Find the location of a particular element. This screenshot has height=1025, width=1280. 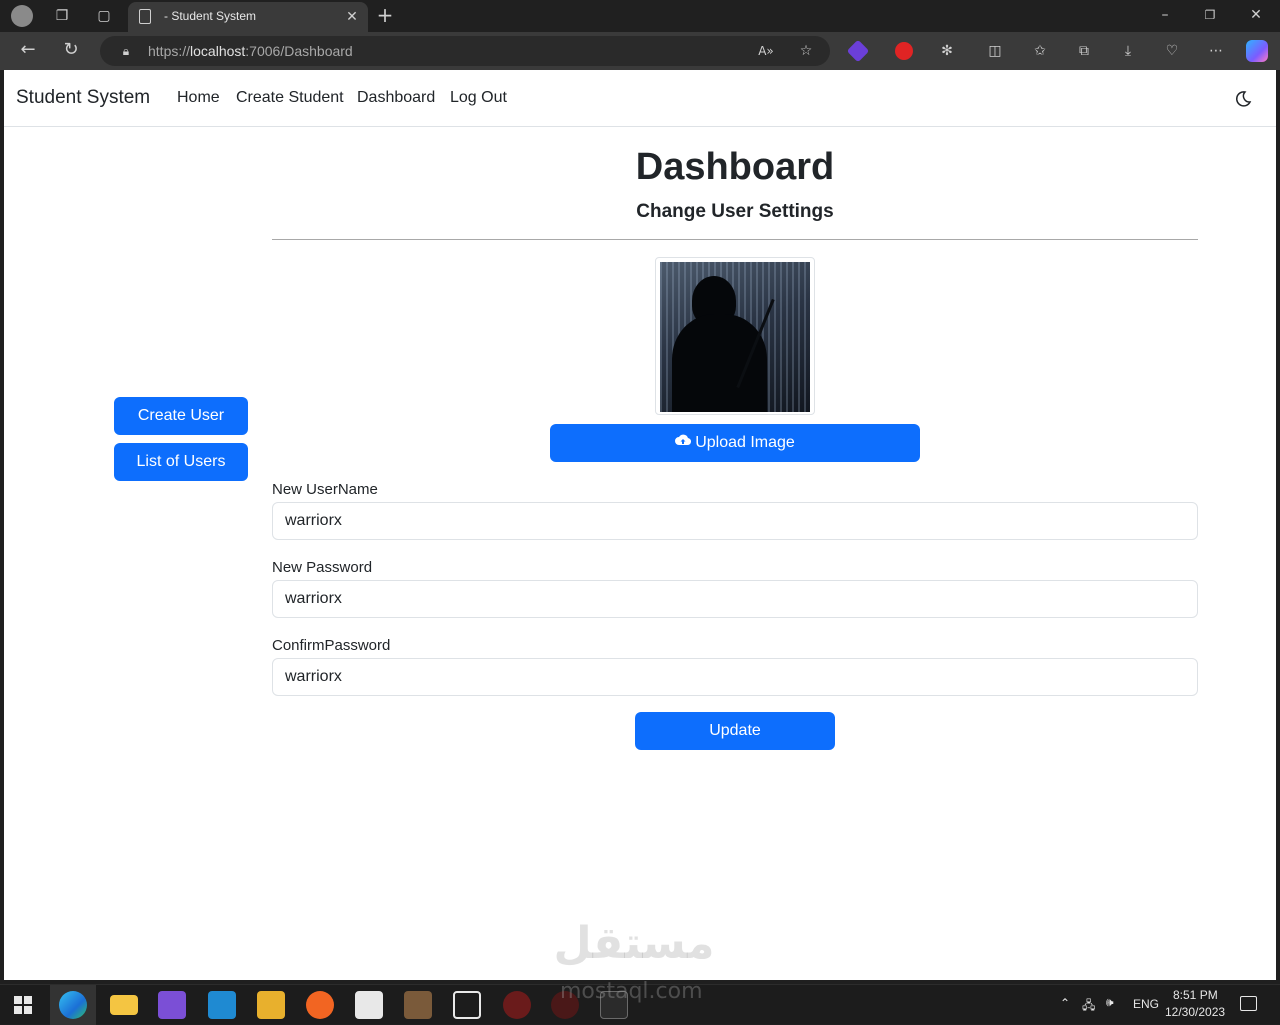

back-icon: ← is located at coordinates (28, 50).